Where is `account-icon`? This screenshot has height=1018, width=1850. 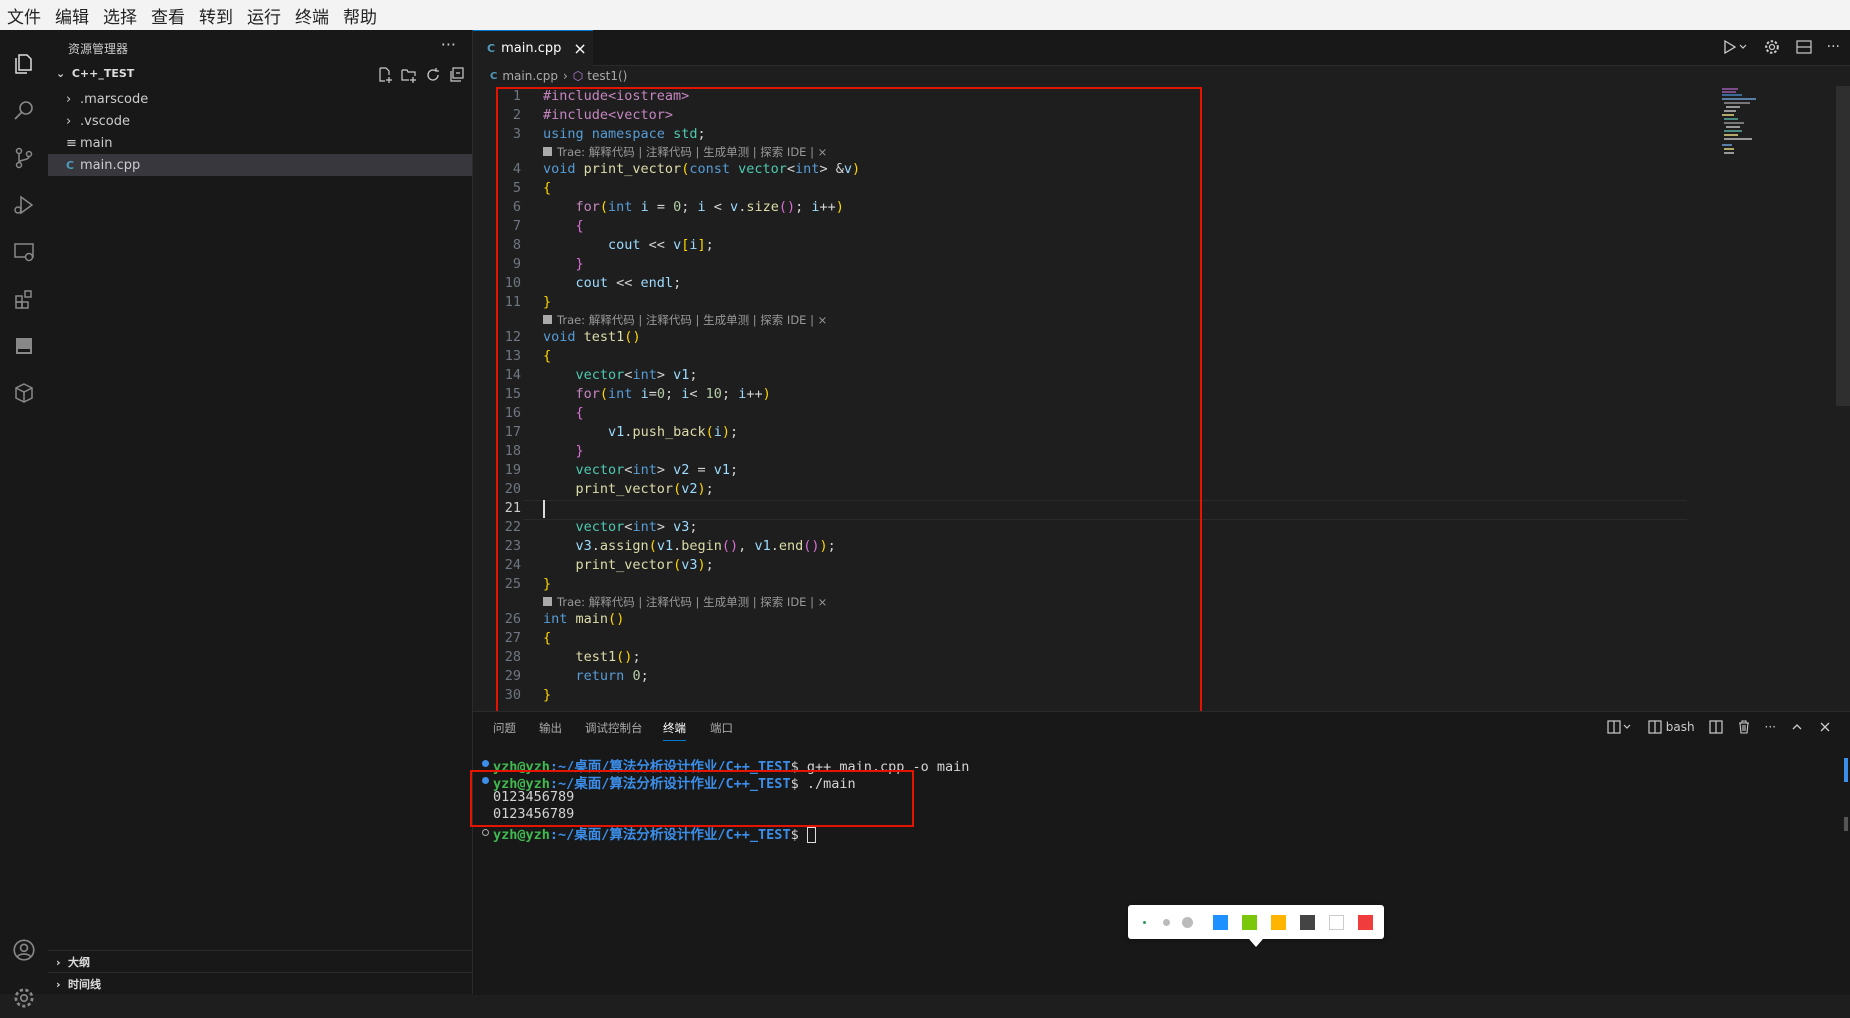
account-icon is located at coordinates (24, 950).